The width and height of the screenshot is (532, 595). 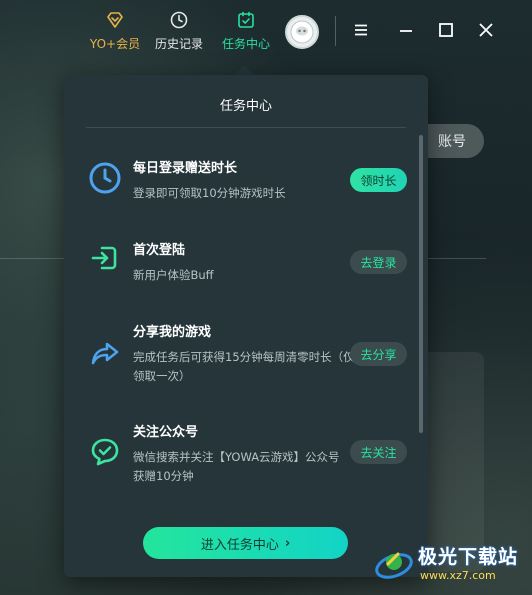 I want to click on nav-task-label: 任务中心, so click(x=245, y=44).